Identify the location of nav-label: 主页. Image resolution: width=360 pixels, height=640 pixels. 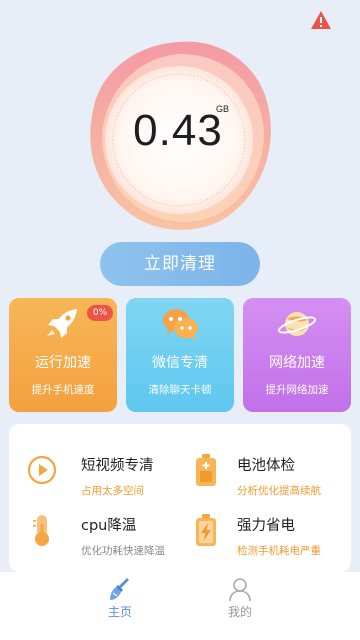
(119, 612).